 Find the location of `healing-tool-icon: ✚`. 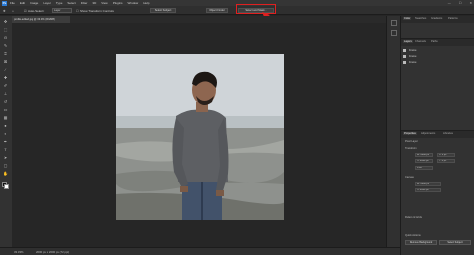

healing-tool-icon: ✚ is located at coordinates (5, 77).